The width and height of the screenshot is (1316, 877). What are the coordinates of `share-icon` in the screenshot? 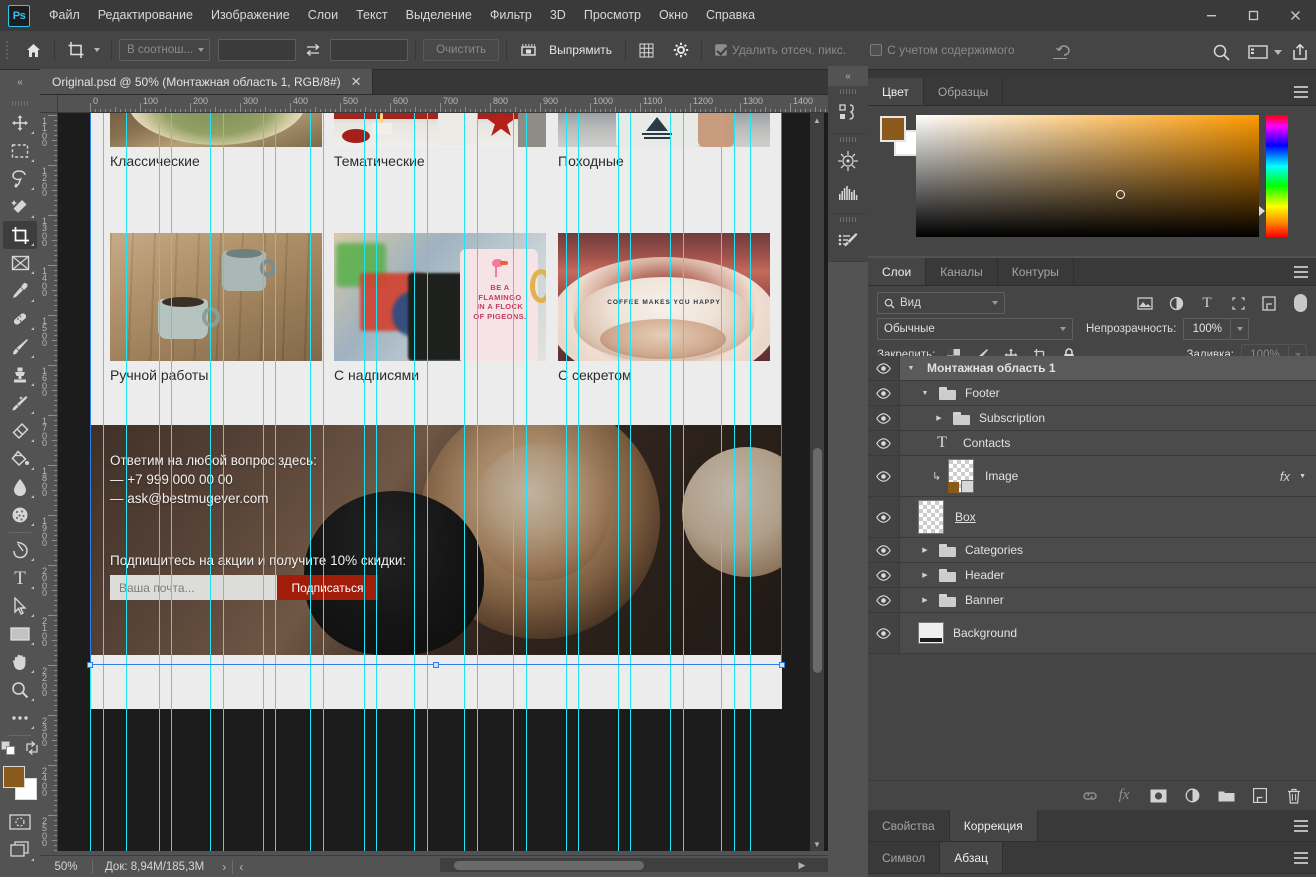 It's located at (1300, 52).